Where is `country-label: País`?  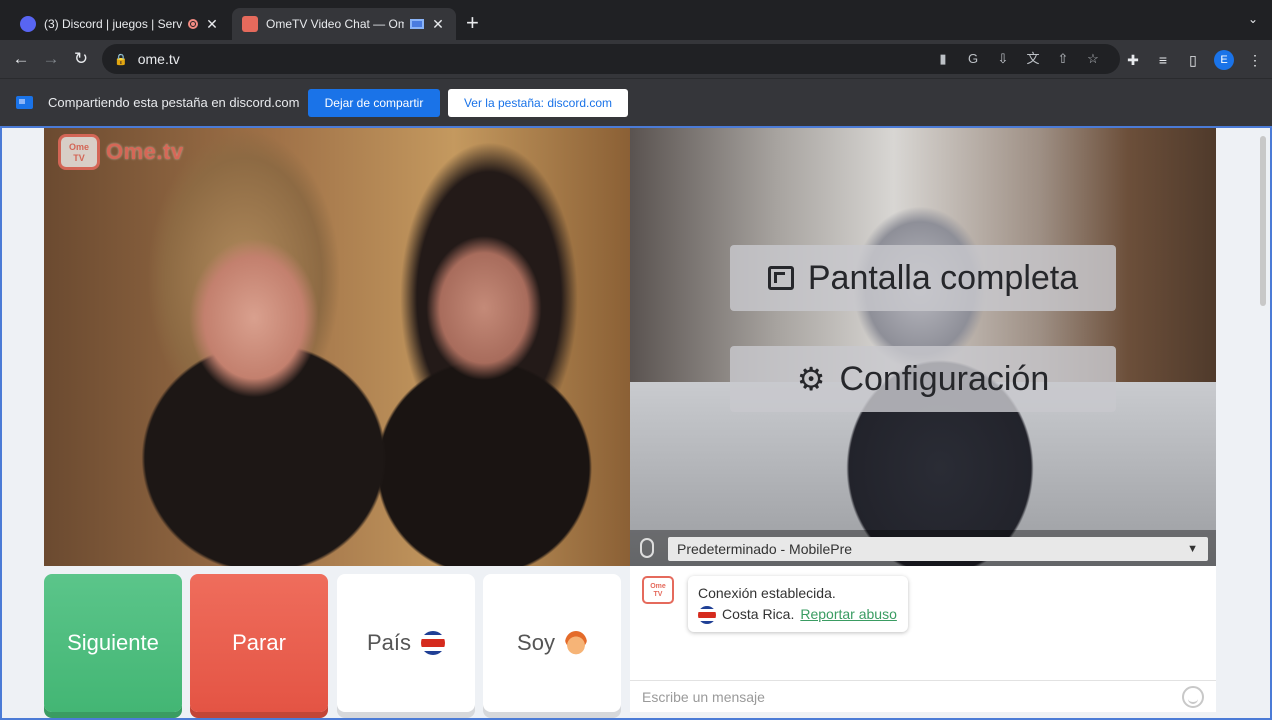 country-label: País is located at coordinates (389, 642).